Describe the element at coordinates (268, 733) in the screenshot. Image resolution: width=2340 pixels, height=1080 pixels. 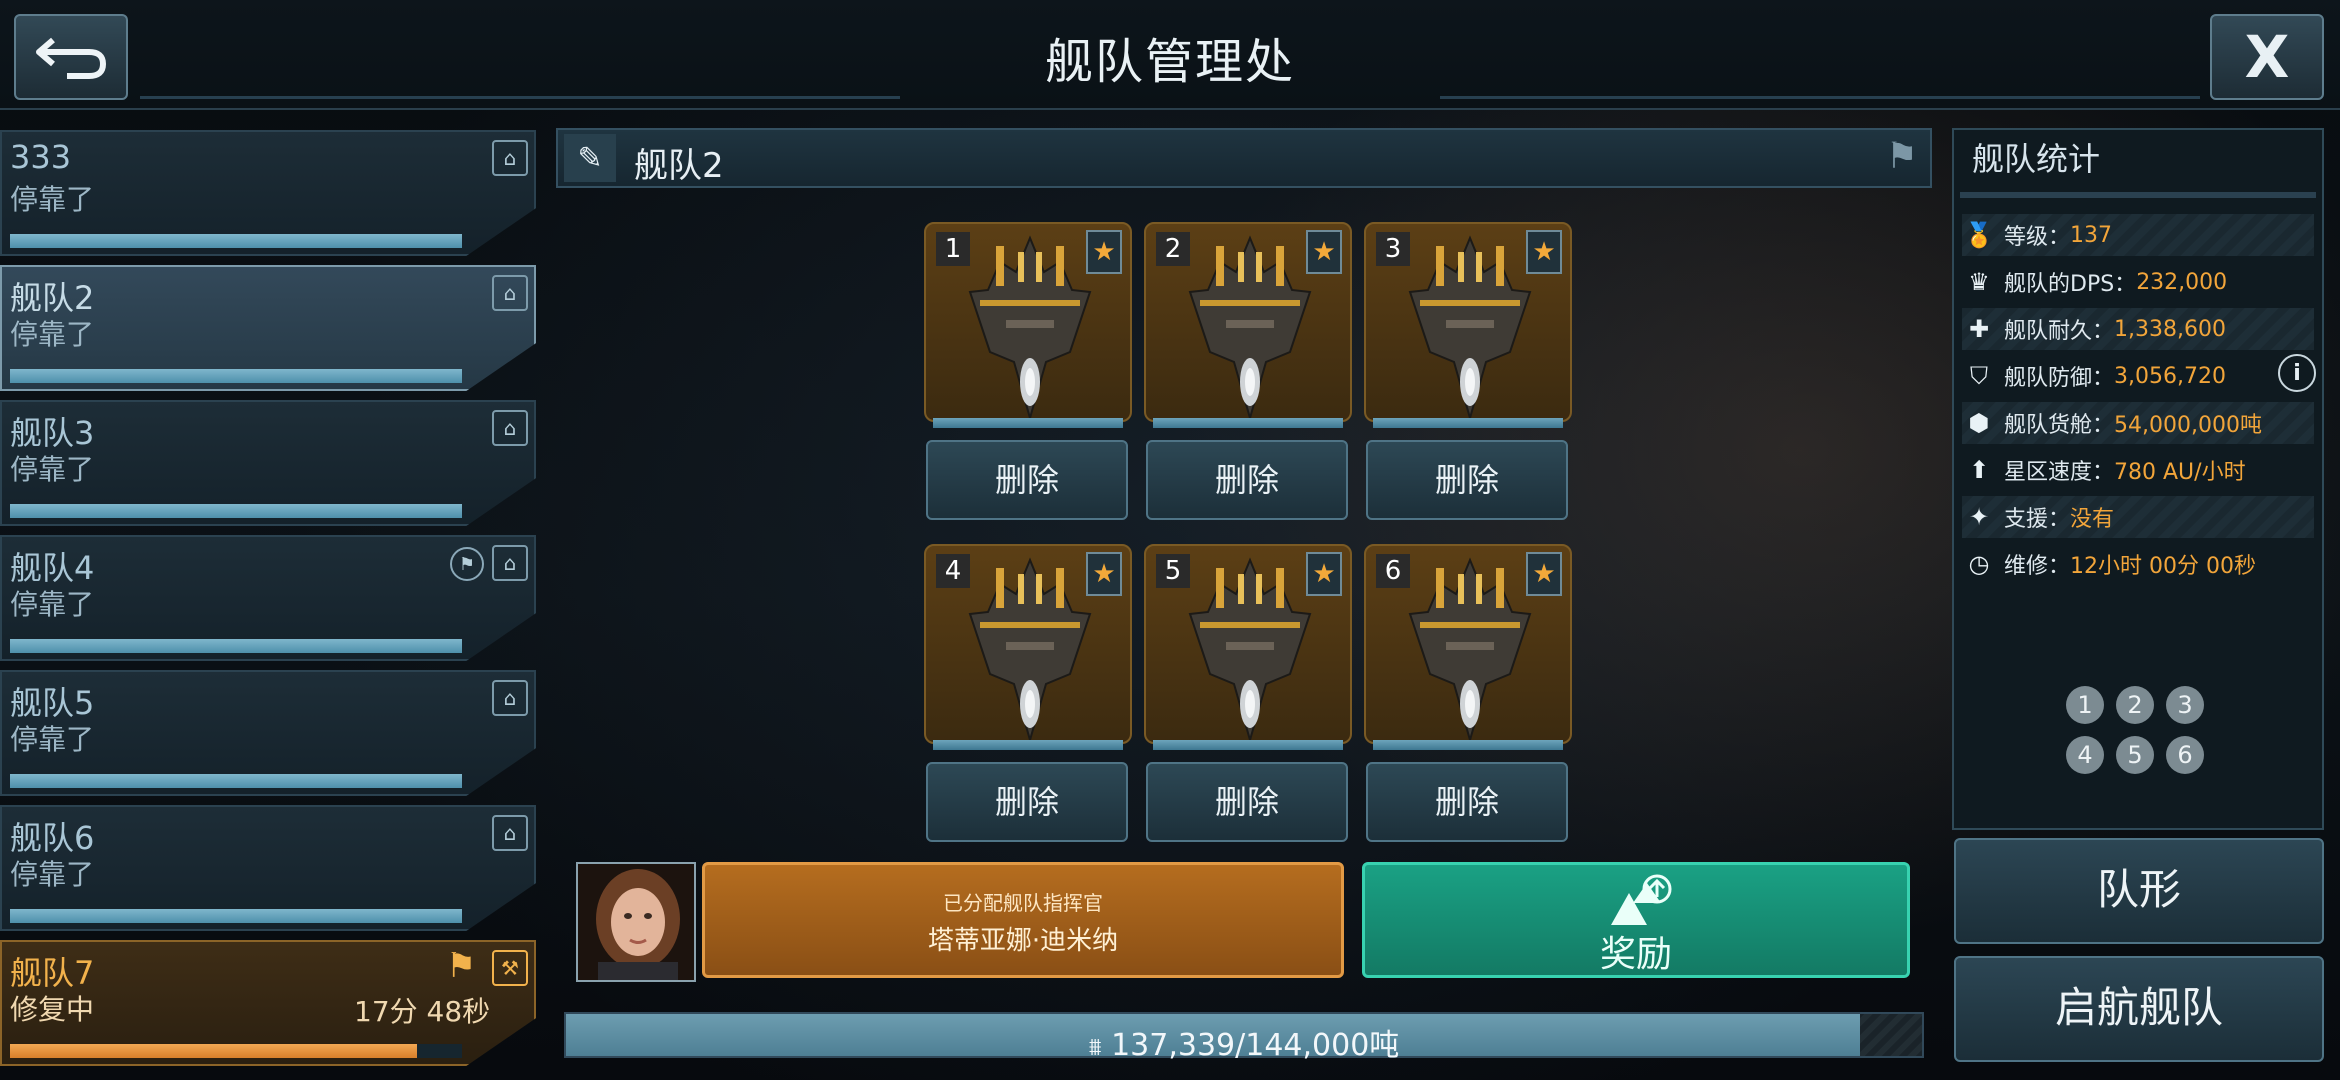
I see `fleet-list-item: 舰队5 停靠了 ⌂` at that location.